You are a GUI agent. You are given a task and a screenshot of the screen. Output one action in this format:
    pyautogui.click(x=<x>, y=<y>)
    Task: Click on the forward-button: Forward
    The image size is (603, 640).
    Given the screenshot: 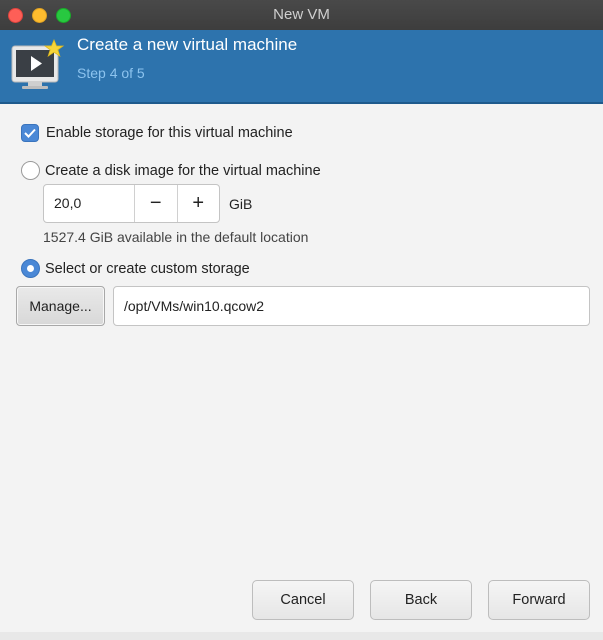 What is the action you would take?
    pyautogui.click(x=539, y=600)
    